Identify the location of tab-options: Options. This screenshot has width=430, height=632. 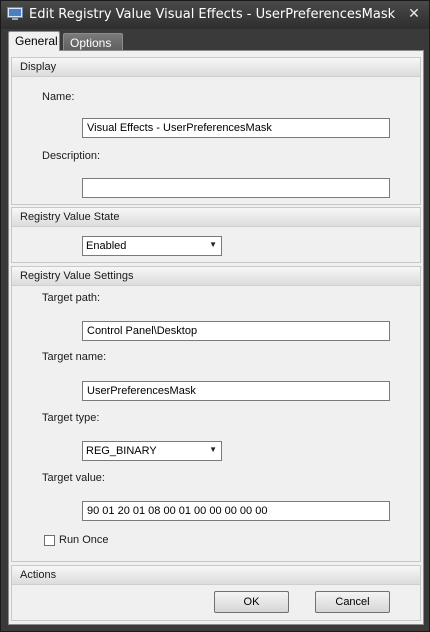
(93, 42).